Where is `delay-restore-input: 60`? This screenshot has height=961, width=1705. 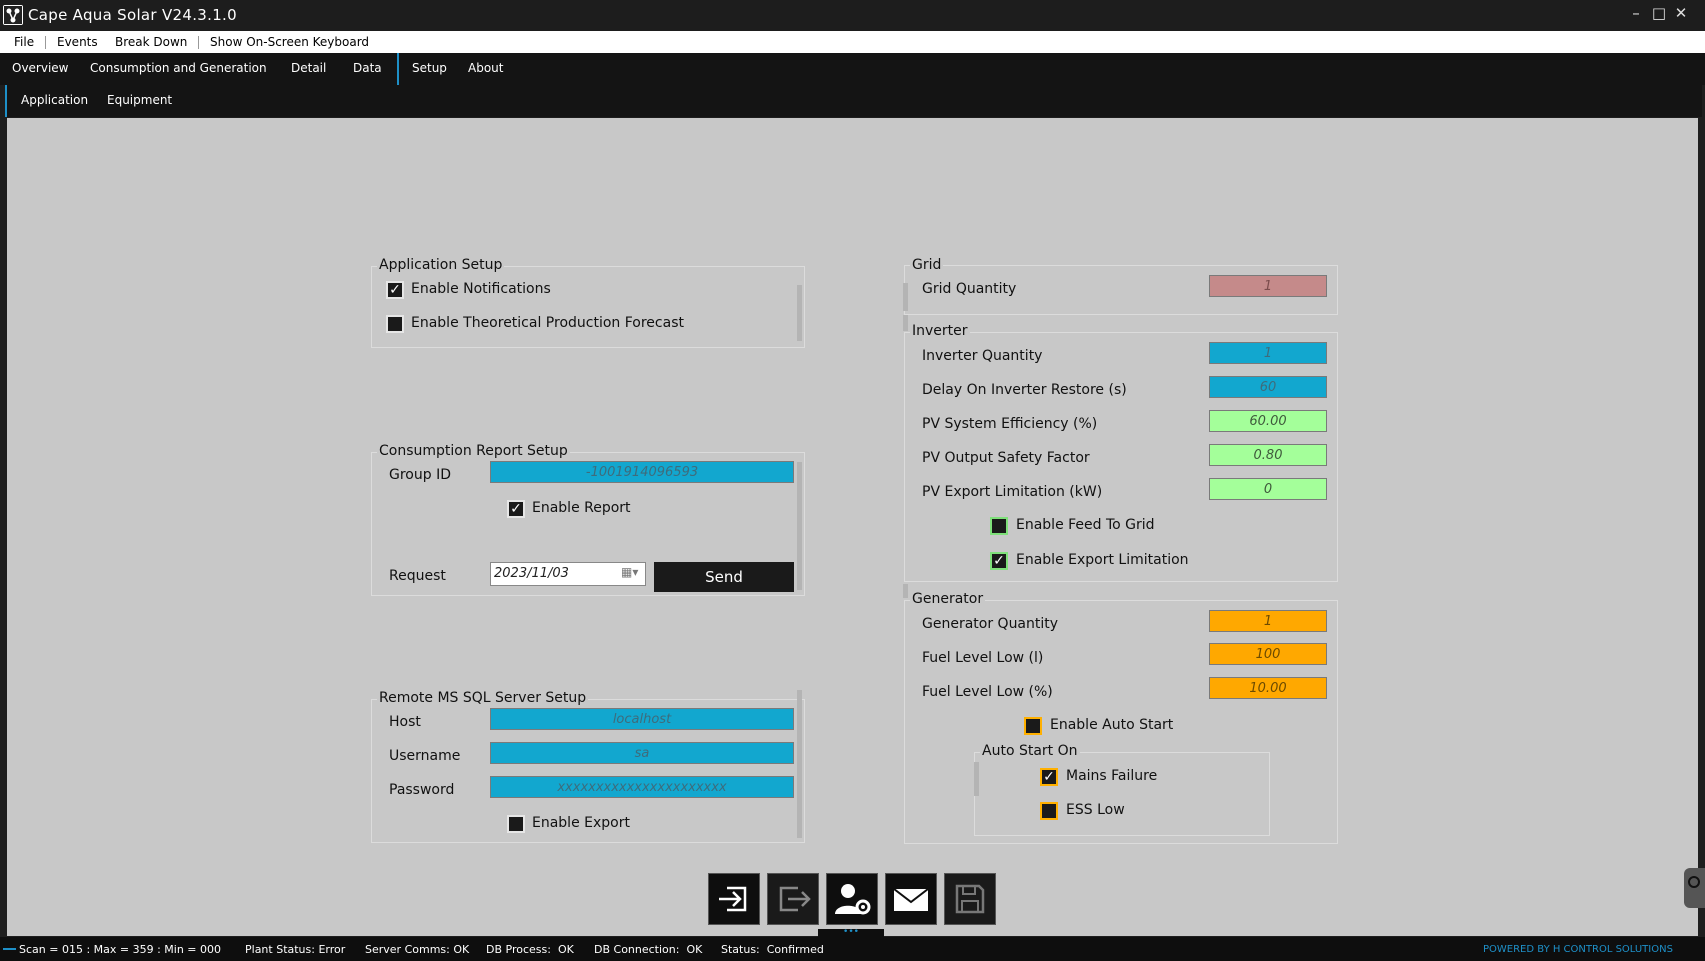
delay-restore-input: 60 is located at coordinates (1268, 387).